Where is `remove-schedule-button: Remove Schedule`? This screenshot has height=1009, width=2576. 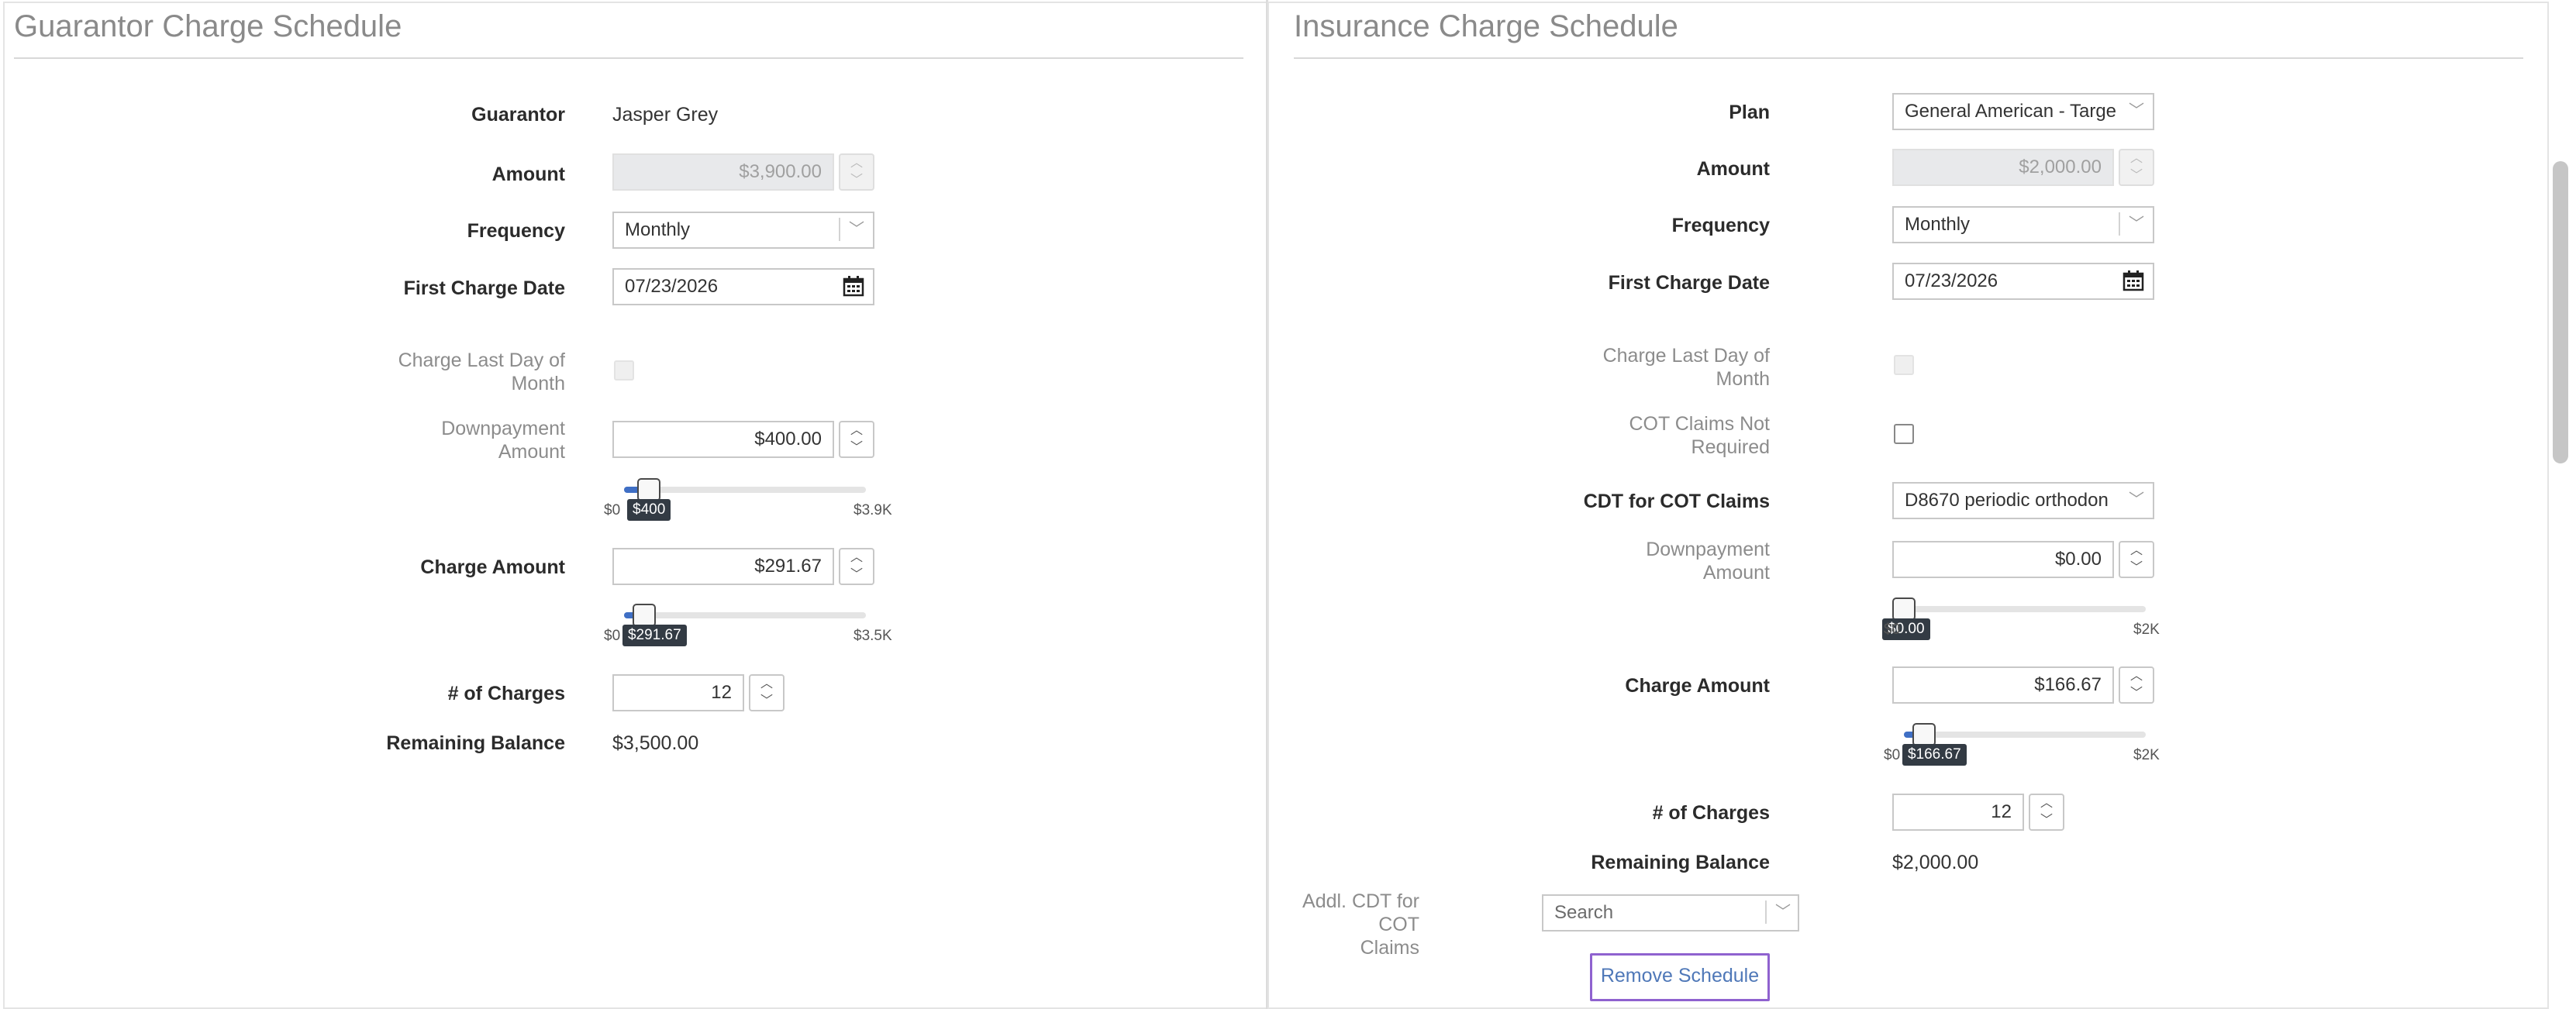 remove-schedule-button: Remove Schedule is located at coordinates (1680, 977).